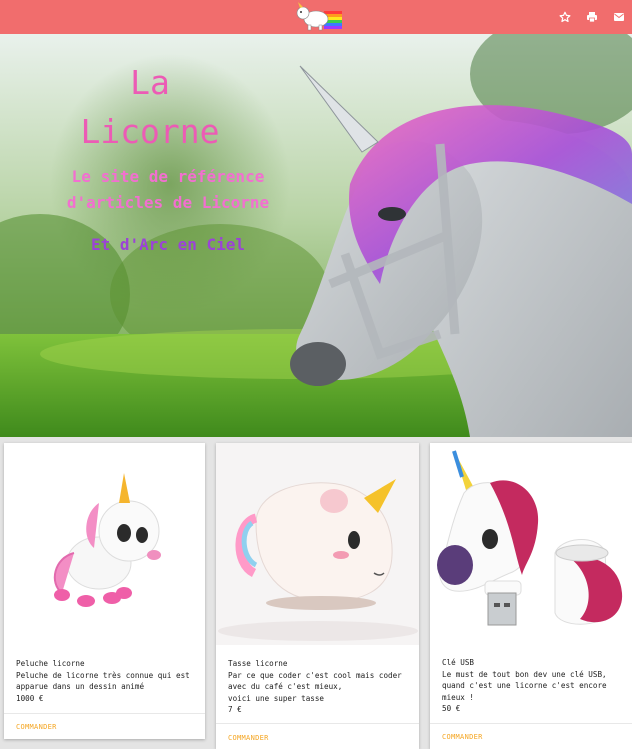 This screenshot has height=749, width=632. Describe the element at coordinates (531, 544) in the screenshot. I see `product-image-usb` at that location.